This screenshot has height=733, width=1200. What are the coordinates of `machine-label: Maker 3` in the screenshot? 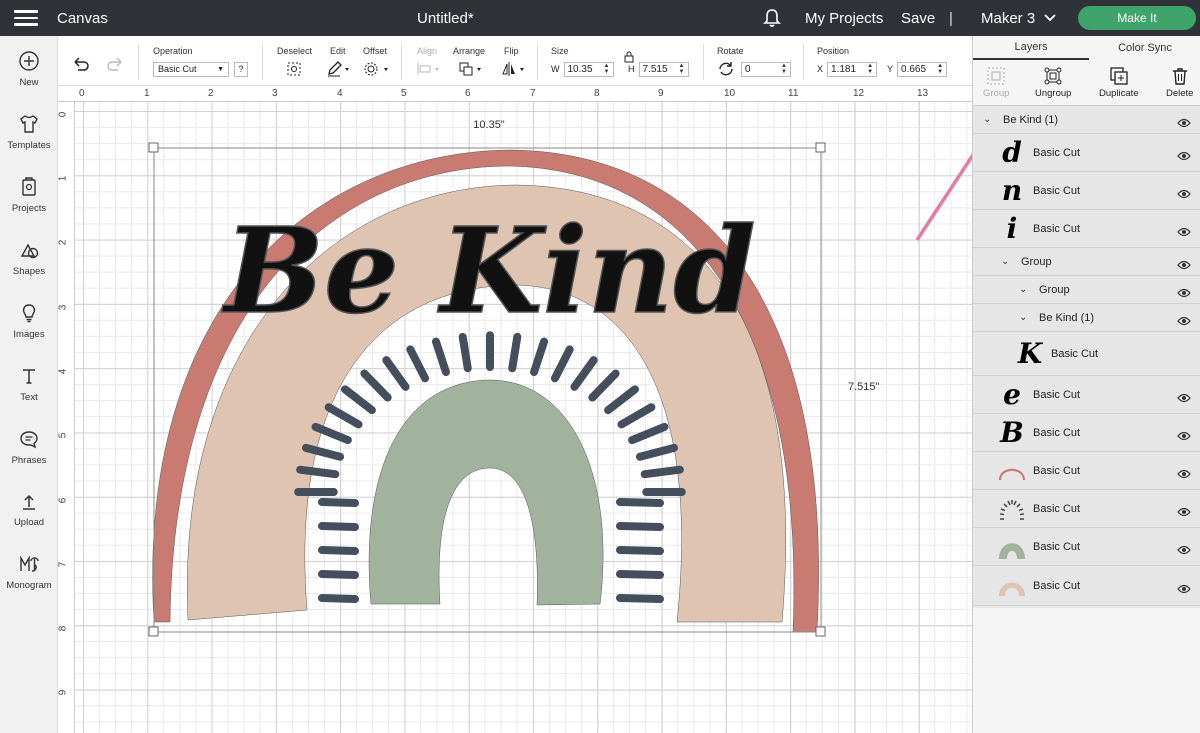 It's located at (1008, 18).